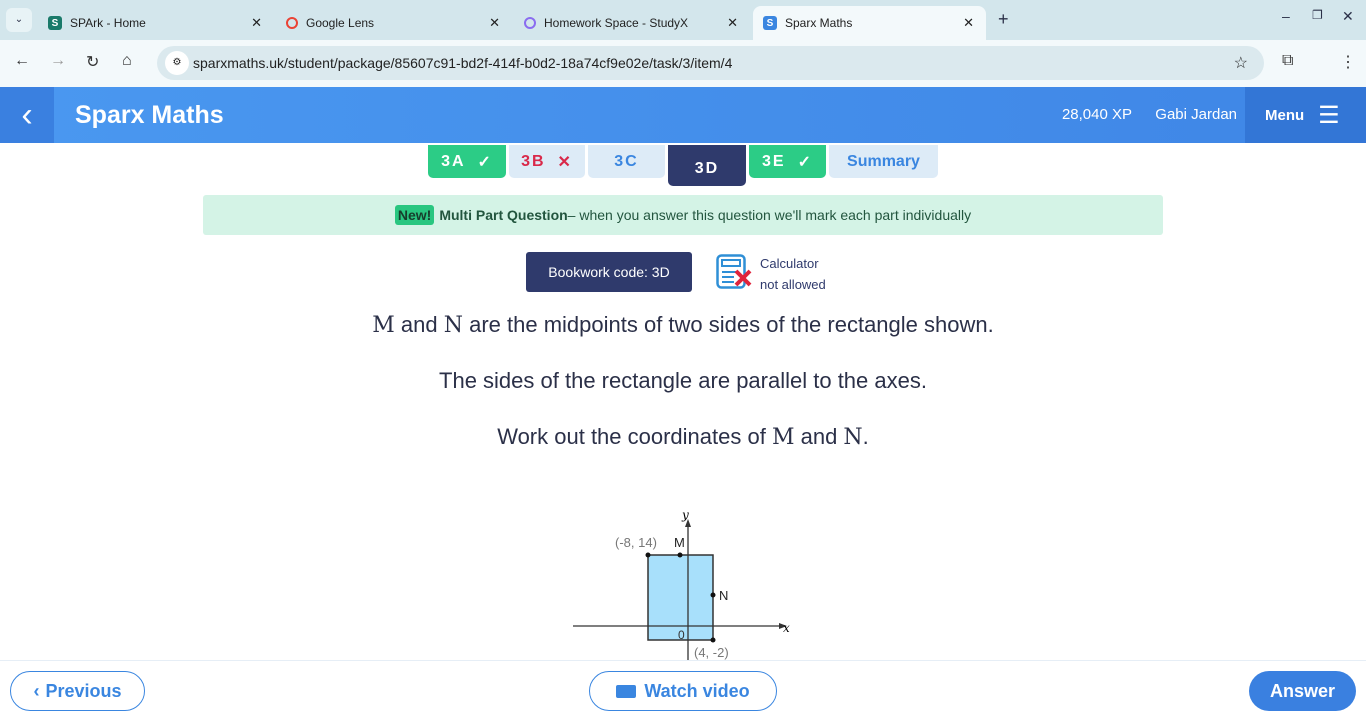  Describe the element at coordinates (787, 161) in the screenshot. I see `part-tab-3e: 3E ✓` at that location.